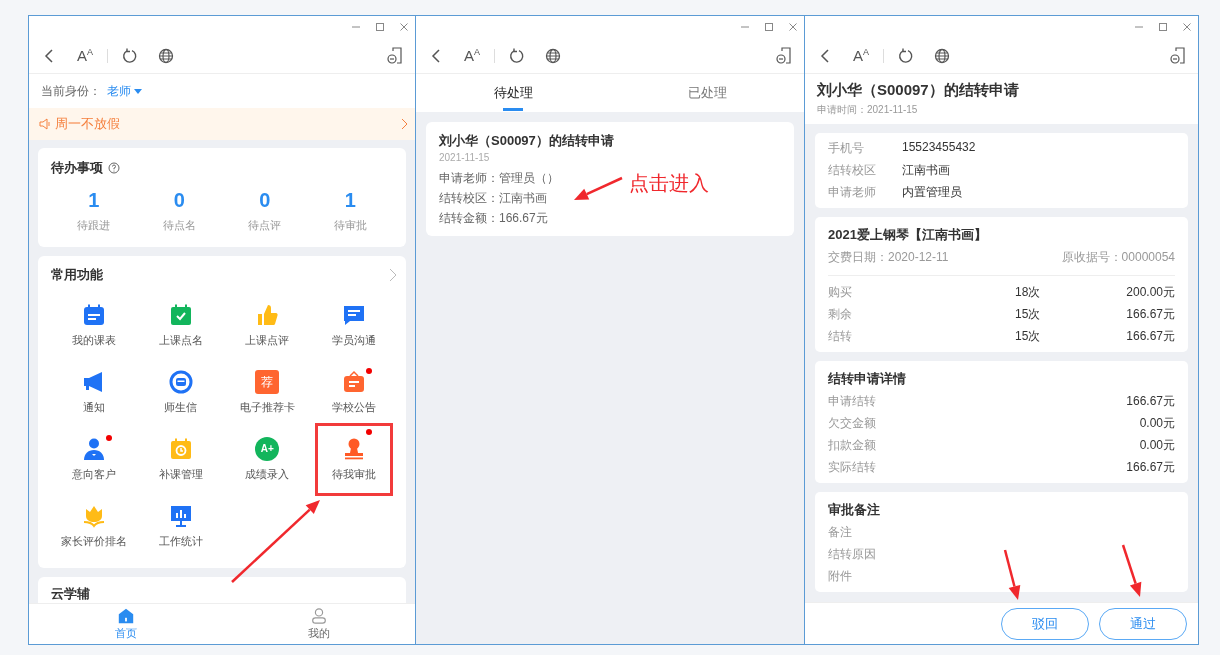  What do you see at coordinates (71, 594) in the screenshot?
I see `section-title: 云学辅` at bounding box center [71, 594].